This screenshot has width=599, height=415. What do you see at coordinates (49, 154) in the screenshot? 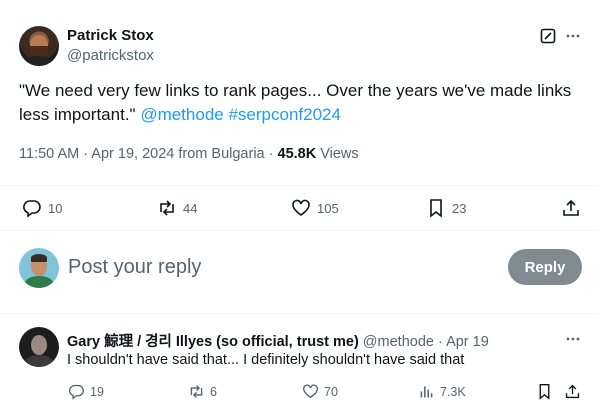
I see `tweet-time: 11:50 AM` at bounding box center [49, 154].